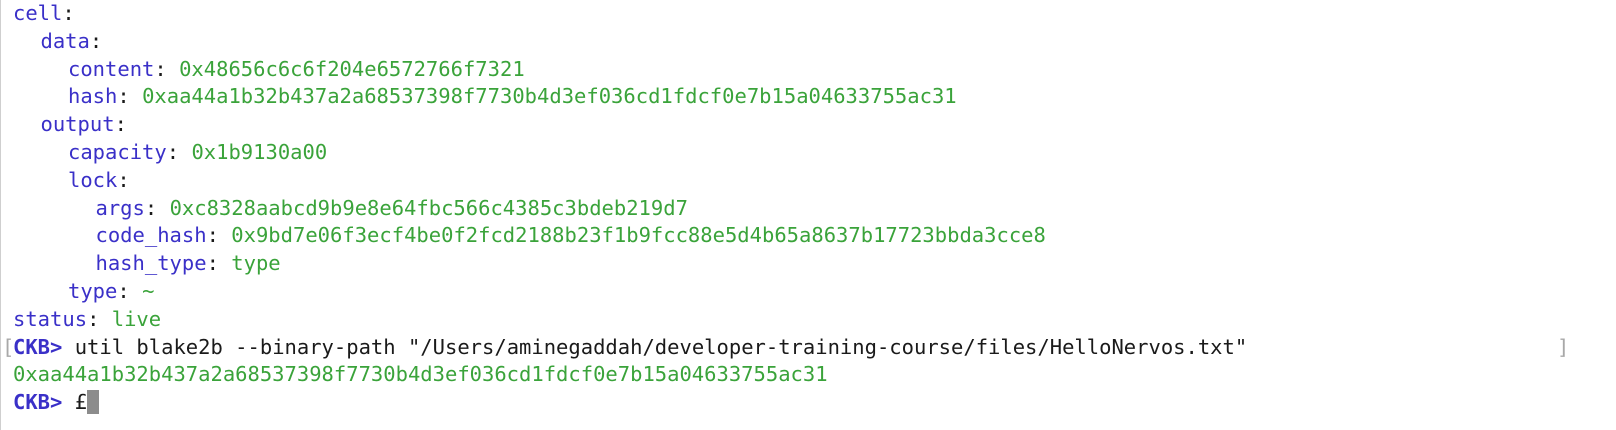 The width and height of the screenshot is (1616, 430). I want to click on key-code-hash: code_hash, so click(151, 235).